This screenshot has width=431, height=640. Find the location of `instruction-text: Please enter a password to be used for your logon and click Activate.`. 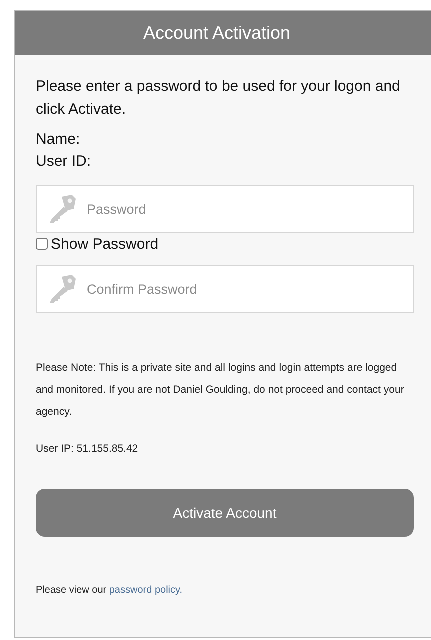

instruction-text: Please enter a password to be used for your logon and click Activate. is located at coordinates (219, 98).